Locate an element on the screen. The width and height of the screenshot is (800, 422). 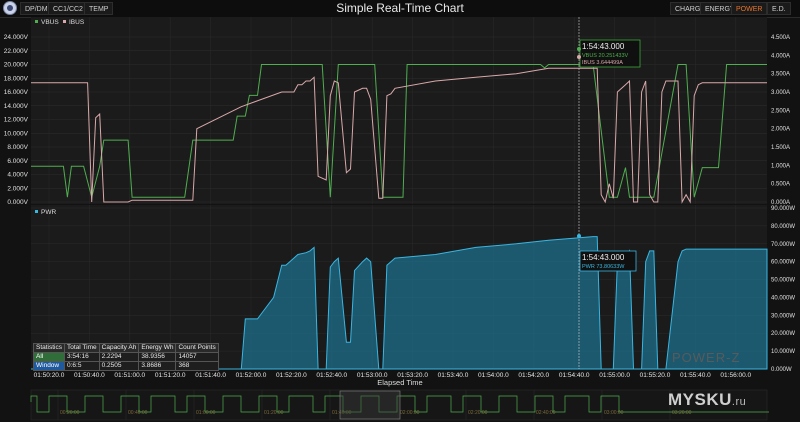
y-right-tick-label: 4.000A is located at coordinates (780, 56).